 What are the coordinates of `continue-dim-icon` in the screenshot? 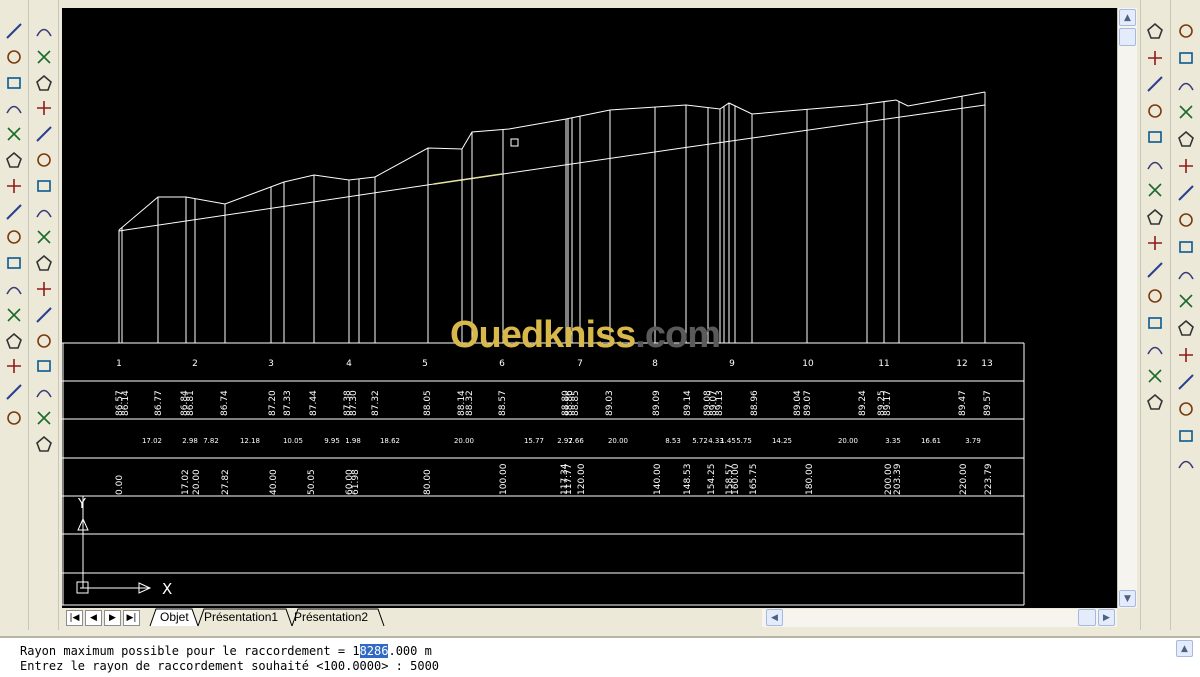 It's located at (1155, 243).